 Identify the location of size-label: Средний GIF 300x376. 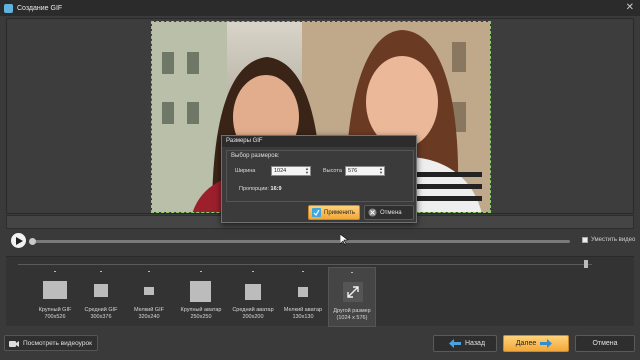
(101, 313).